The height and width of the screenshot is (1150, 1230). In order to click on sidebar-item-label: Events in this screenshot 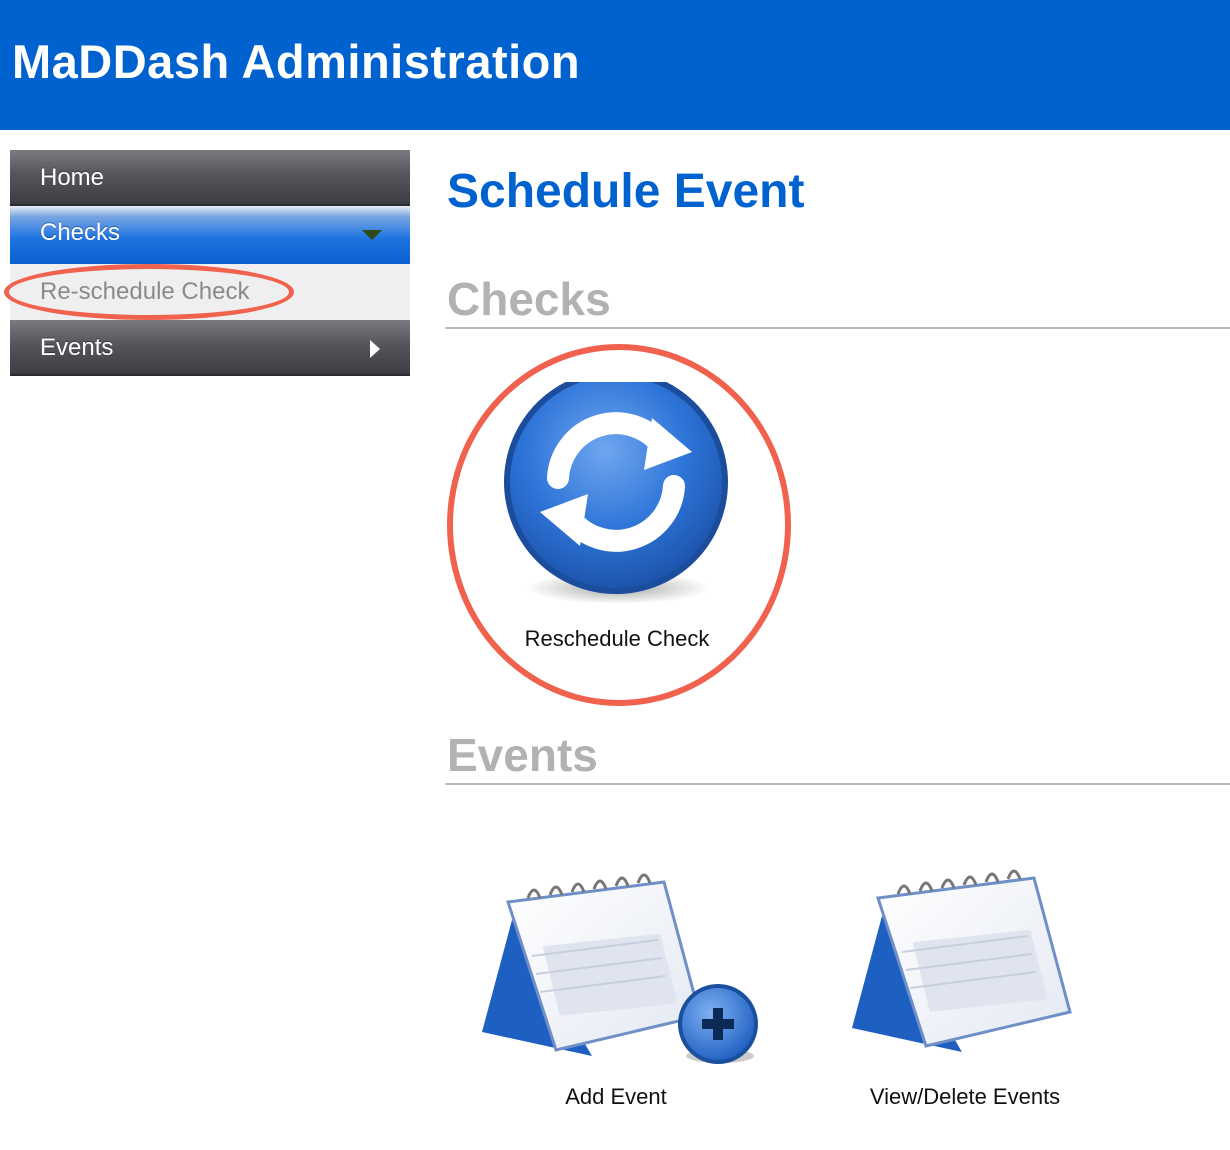, I will do `click(77, 347)`.